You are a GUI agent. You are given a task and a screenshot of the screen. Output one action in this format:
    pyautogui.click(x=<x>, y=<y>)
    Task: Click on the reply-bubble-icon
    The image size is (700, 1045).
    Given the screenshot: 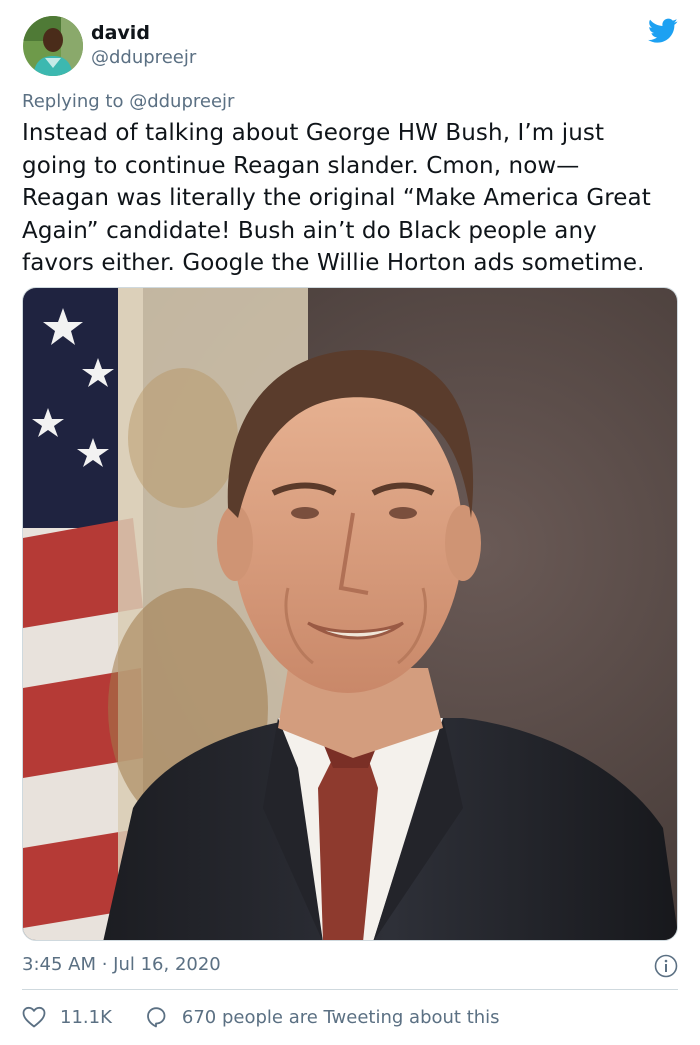 What is the action you would take?
    pyautogui.click(x=156, y=1017)
    